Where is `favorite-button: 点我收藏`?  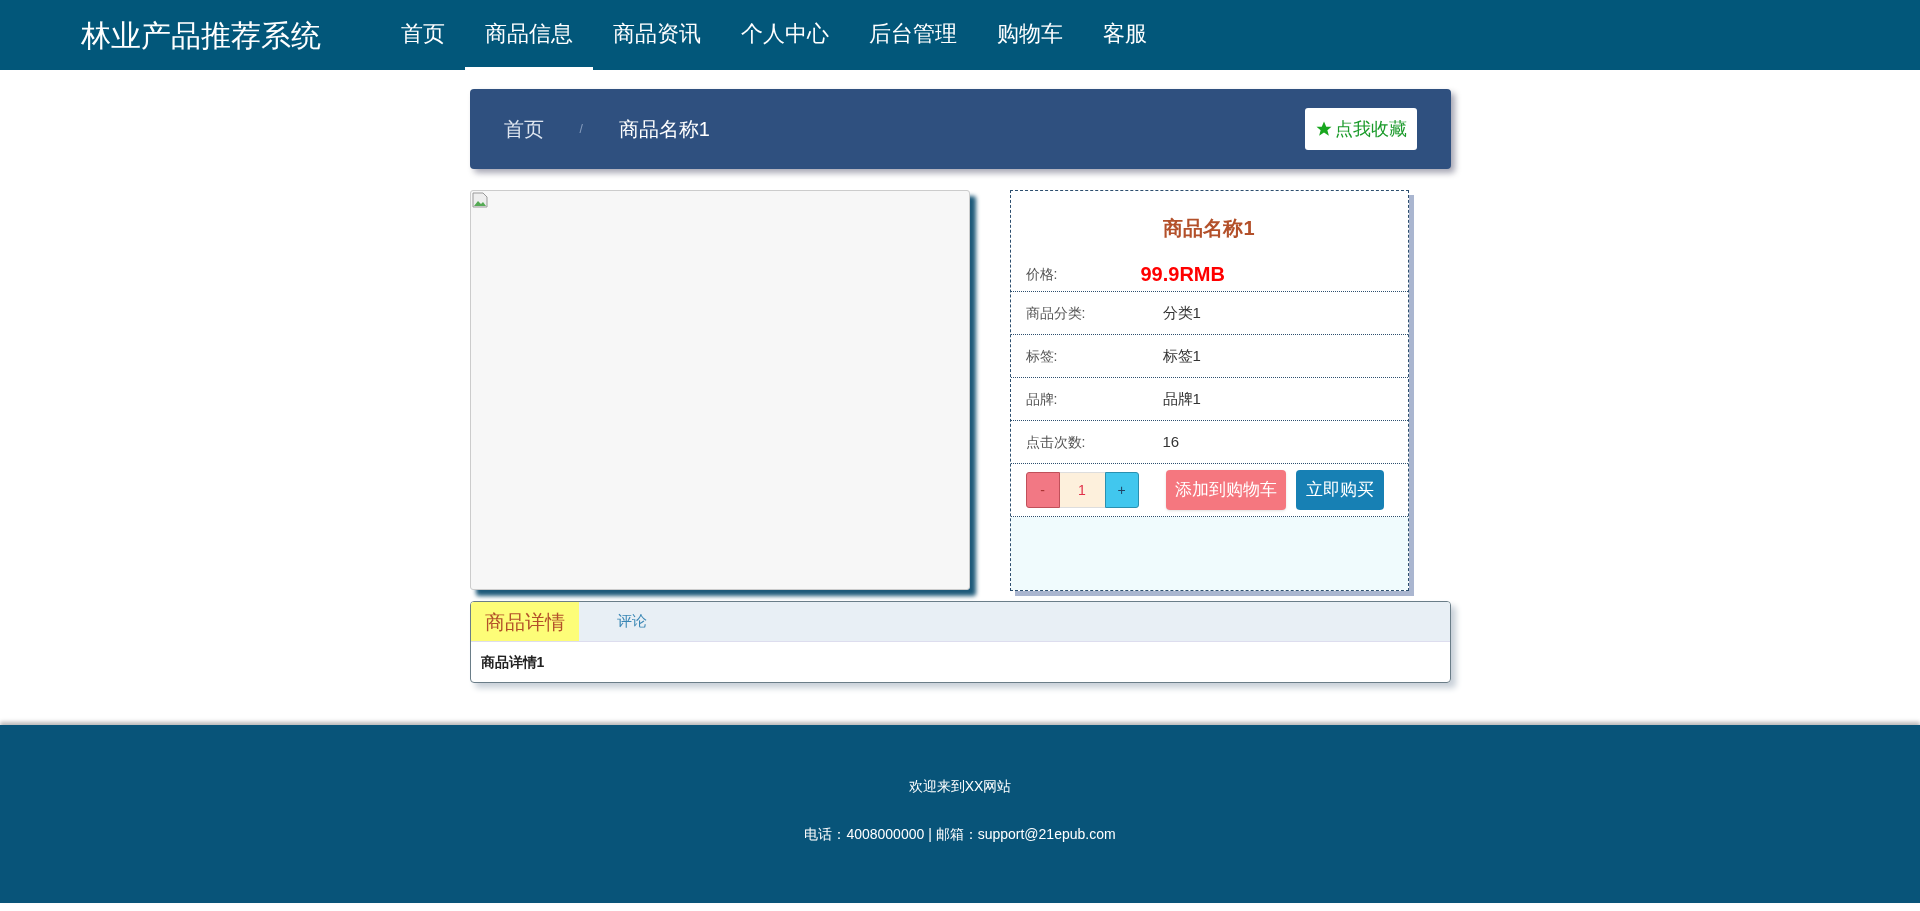 favorite-button: 点我收藏 is located at coordinates (1360, 129).